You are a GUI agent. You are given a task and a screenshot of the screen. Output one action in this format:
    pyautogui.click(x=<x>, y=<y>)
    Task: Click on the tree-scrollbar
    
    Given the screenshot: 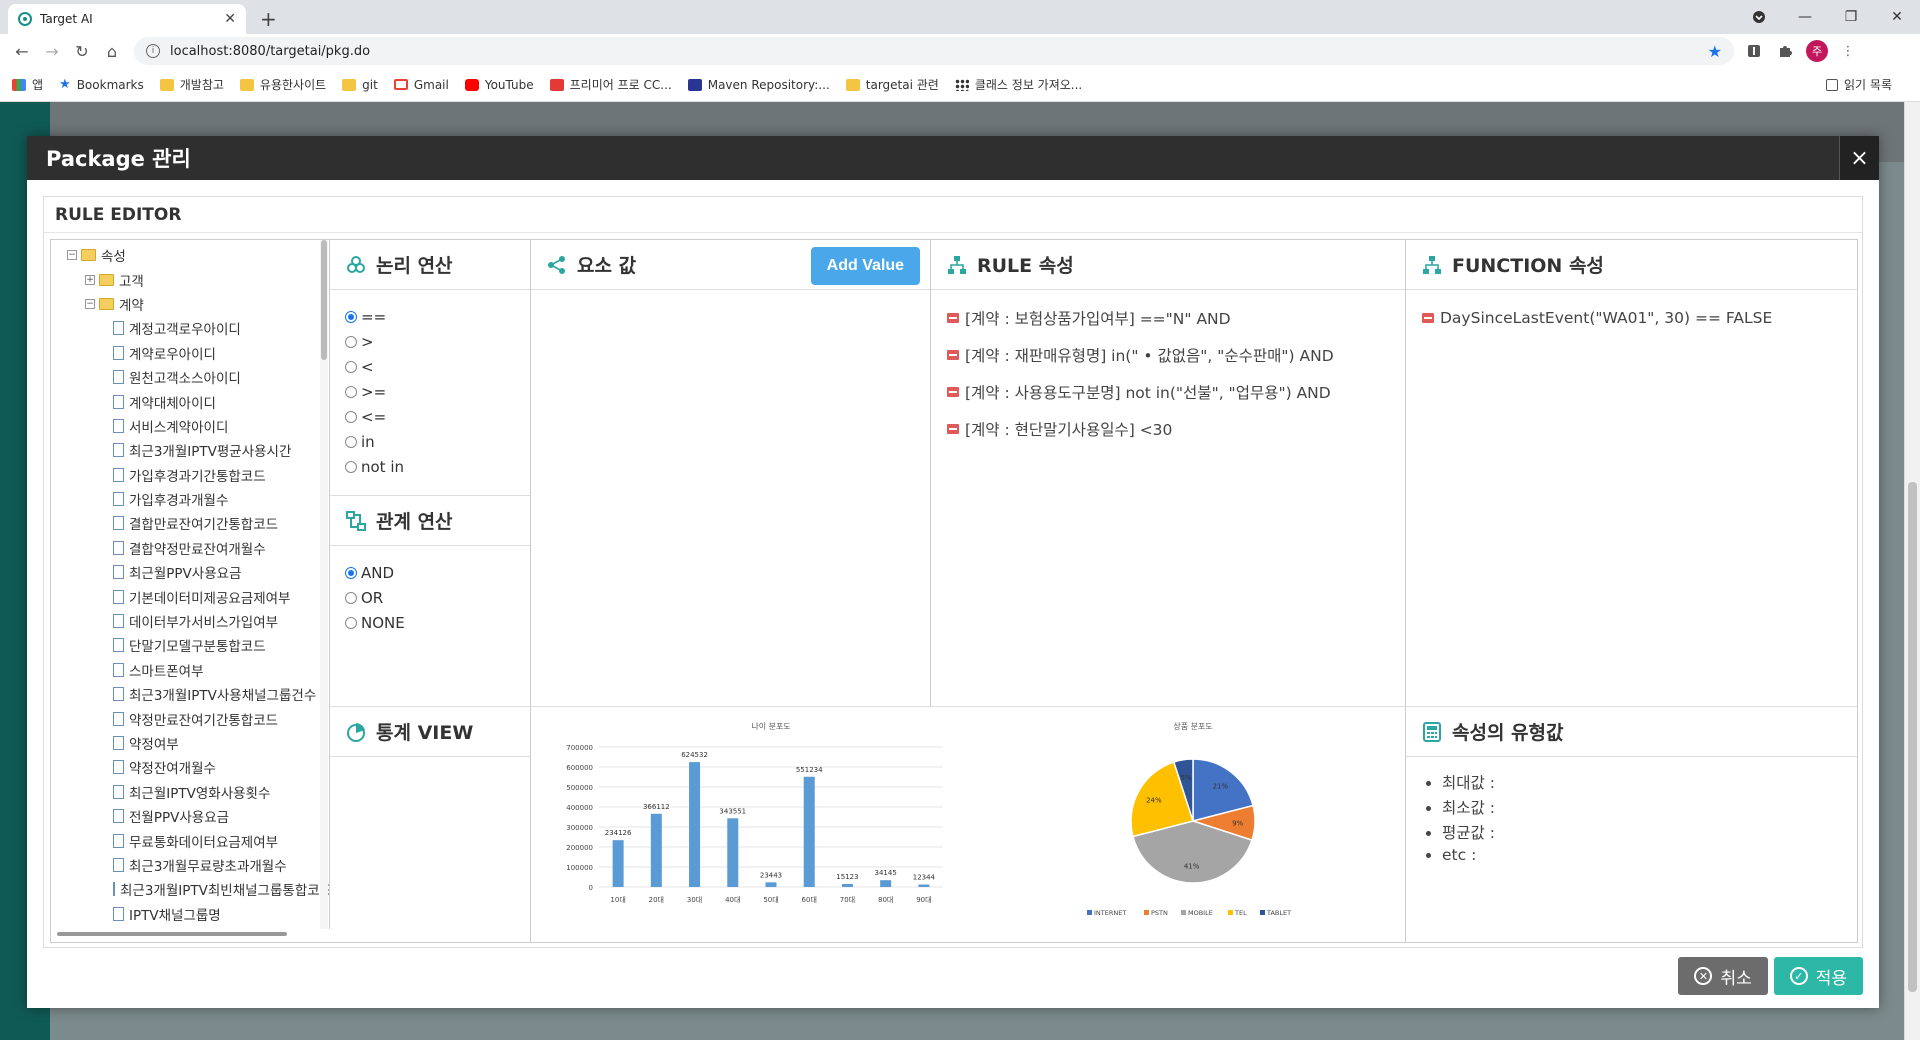 What is the action you would take?
    pyautogui.click(x=324, y=584)
    